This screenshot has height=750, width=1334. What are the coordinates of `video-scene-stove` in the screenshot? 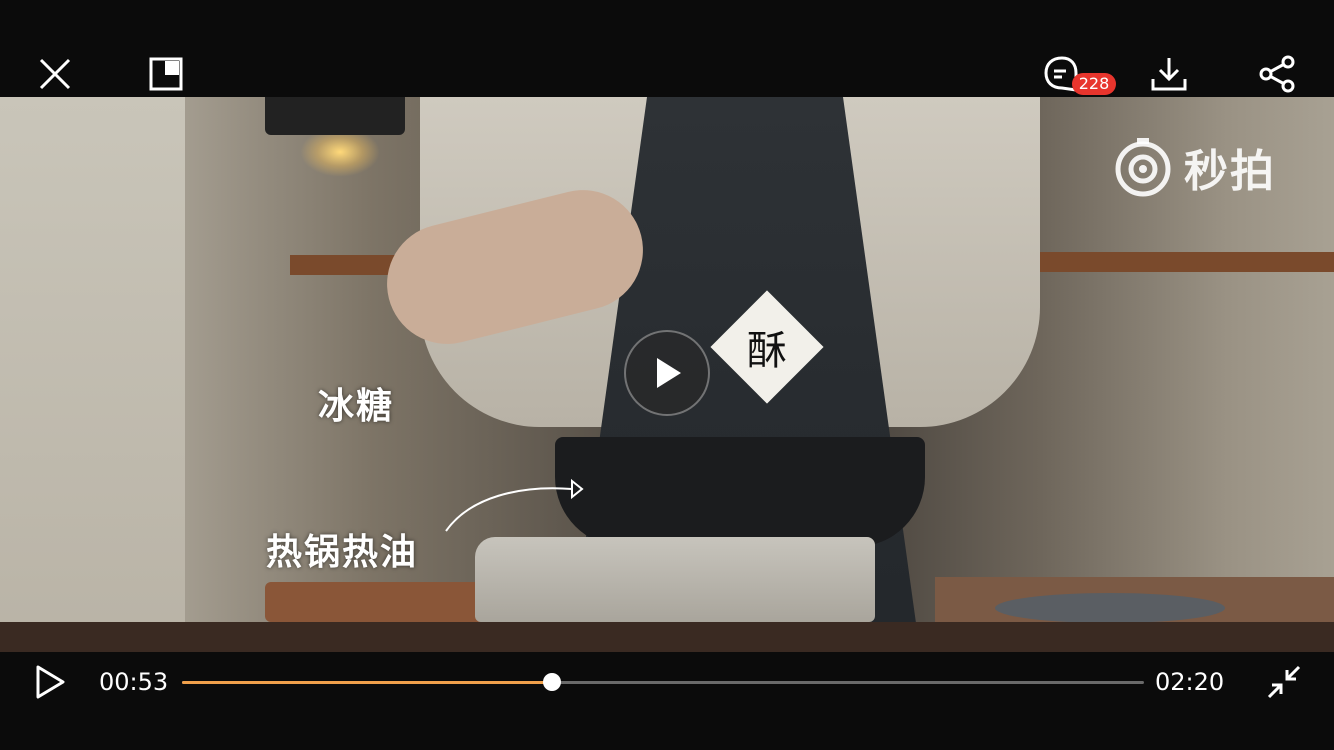 It's located at (675, 579).